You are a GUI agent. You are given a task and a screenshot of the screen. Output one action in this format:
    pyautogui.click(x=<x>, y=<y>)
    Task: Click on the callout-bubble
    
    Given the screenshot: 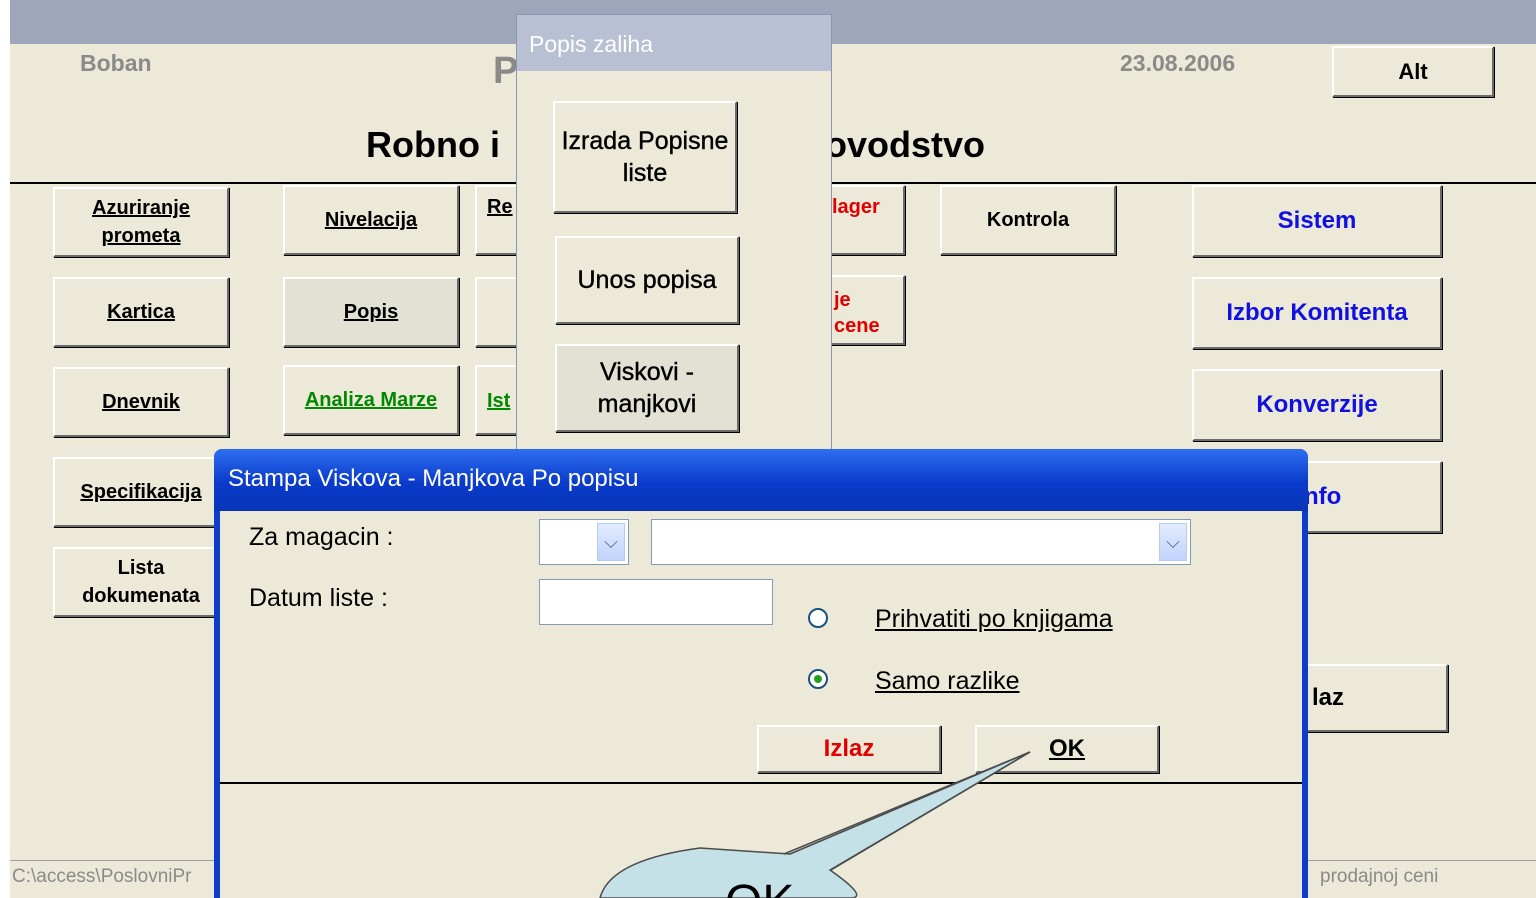 What is the action you would take?
    pyautogui.click(x=815, y=824)
    